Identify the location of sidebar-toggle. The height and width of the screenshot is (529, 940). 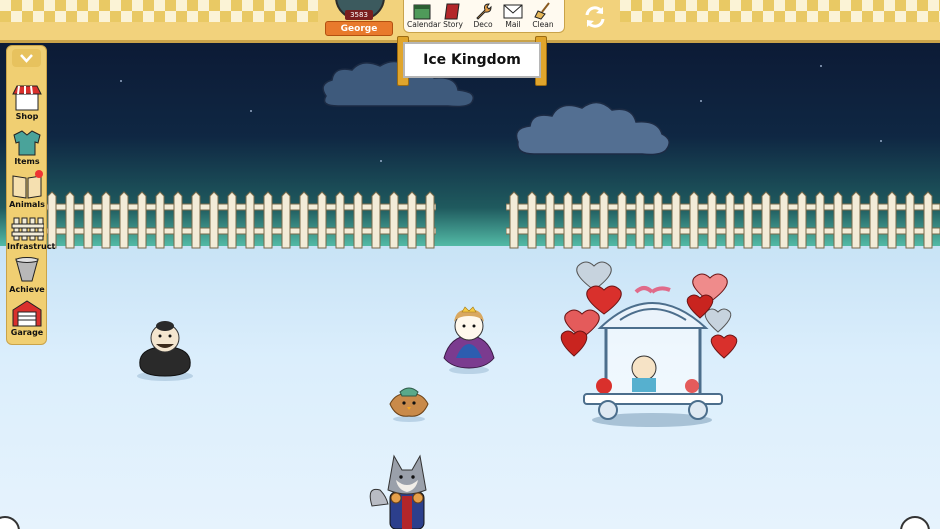
(26, 58).